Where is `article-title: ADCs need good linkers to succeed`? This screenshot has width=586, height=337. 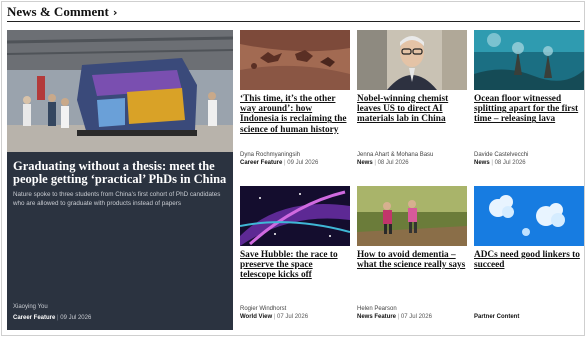 article-title: ADCs need good linkers to succeed is located at coordinates (529, 260).